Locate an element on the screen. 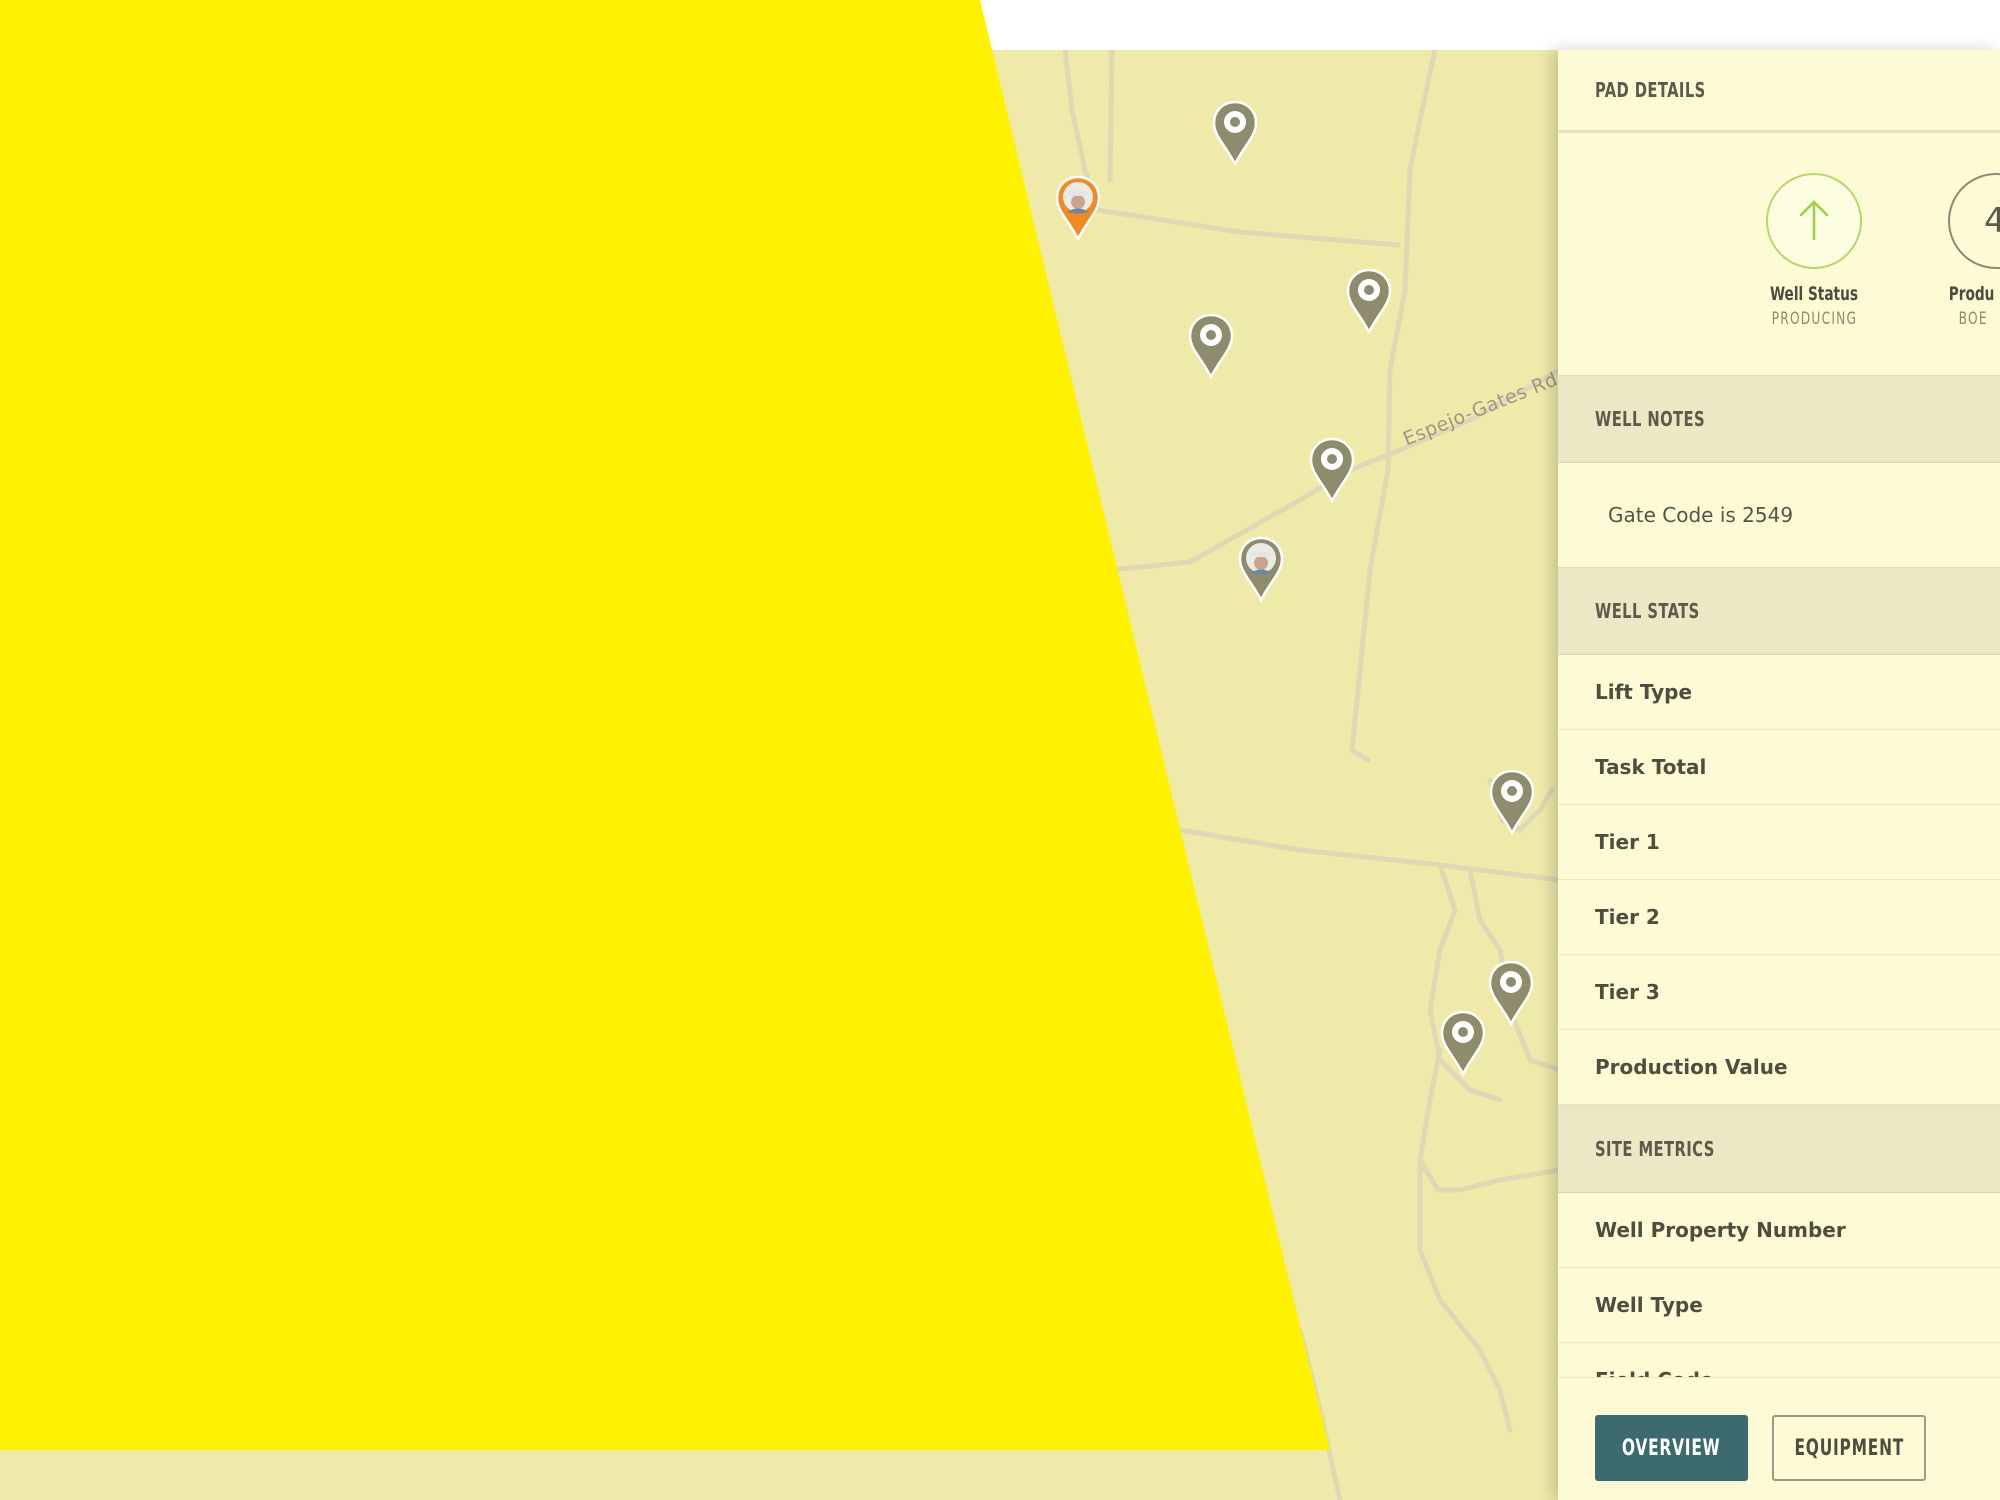  stat-row-production-value: Production Value is located at coordinates (1779, 1067).